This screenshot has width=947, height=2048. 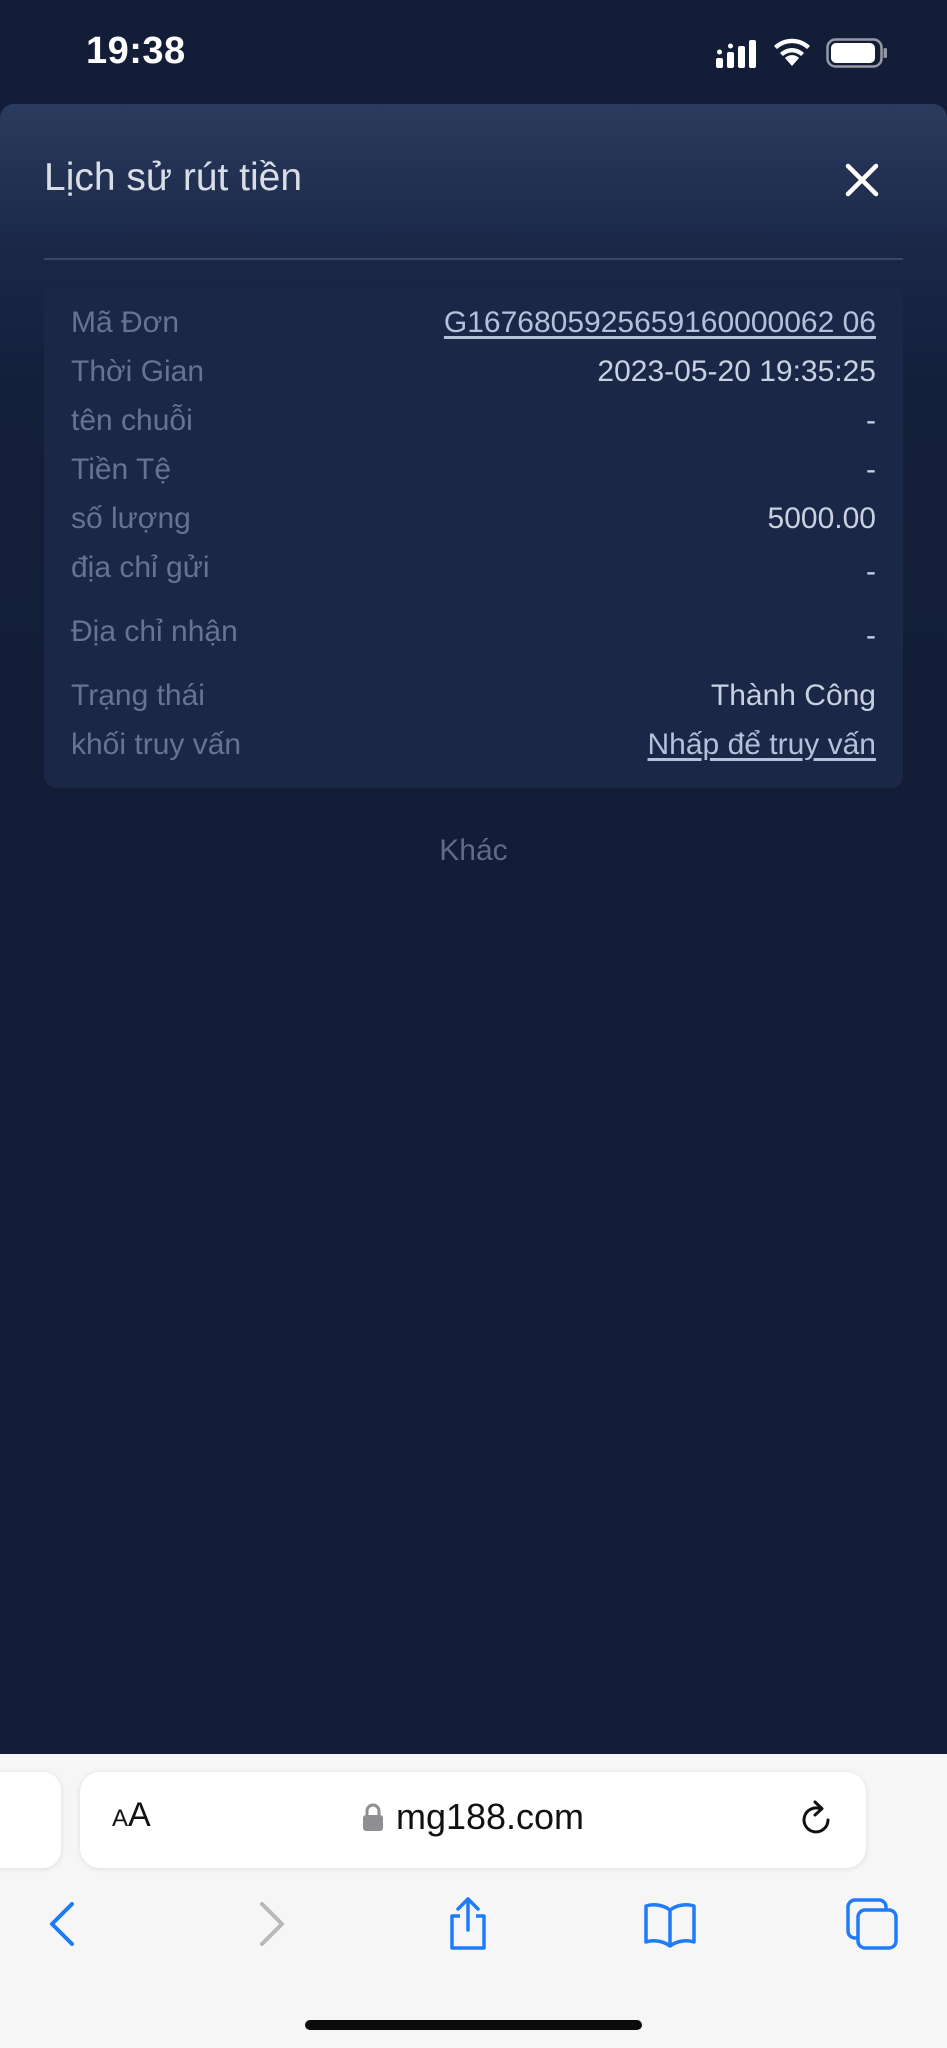 I want to click on block-query-label: khối truy vấn, so click(x=156, y=744).